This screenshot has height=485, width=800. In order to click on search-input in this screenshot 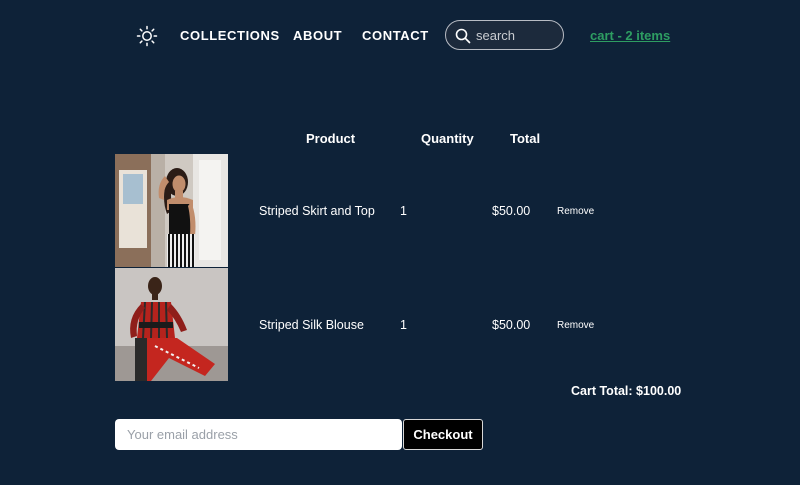, I will do `click(517, 35)`.